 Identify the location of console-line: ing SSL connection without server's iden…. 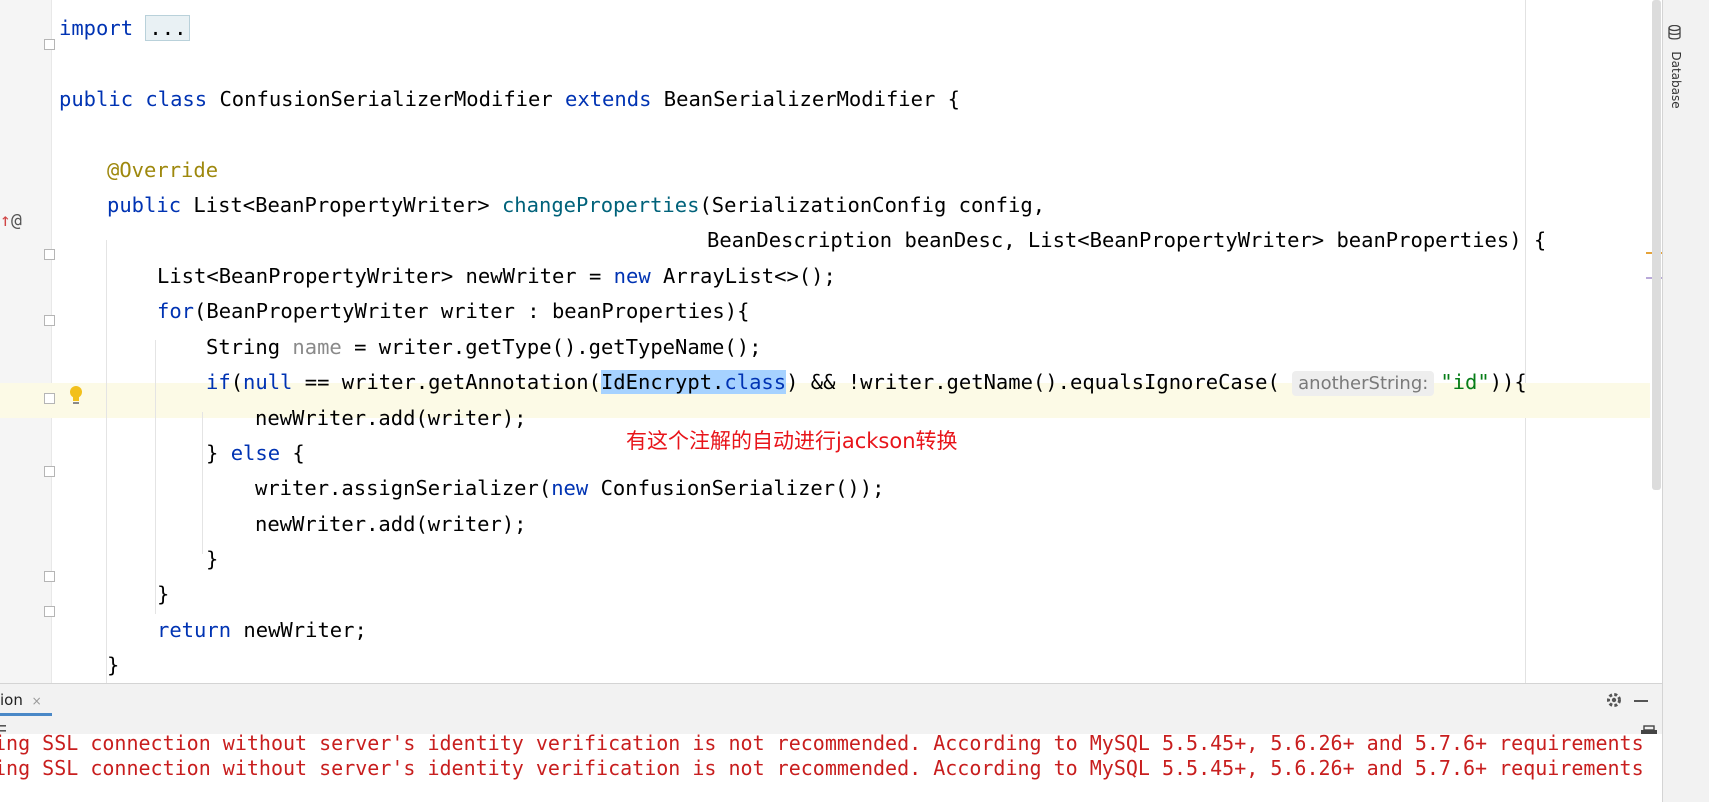
(822, 768).